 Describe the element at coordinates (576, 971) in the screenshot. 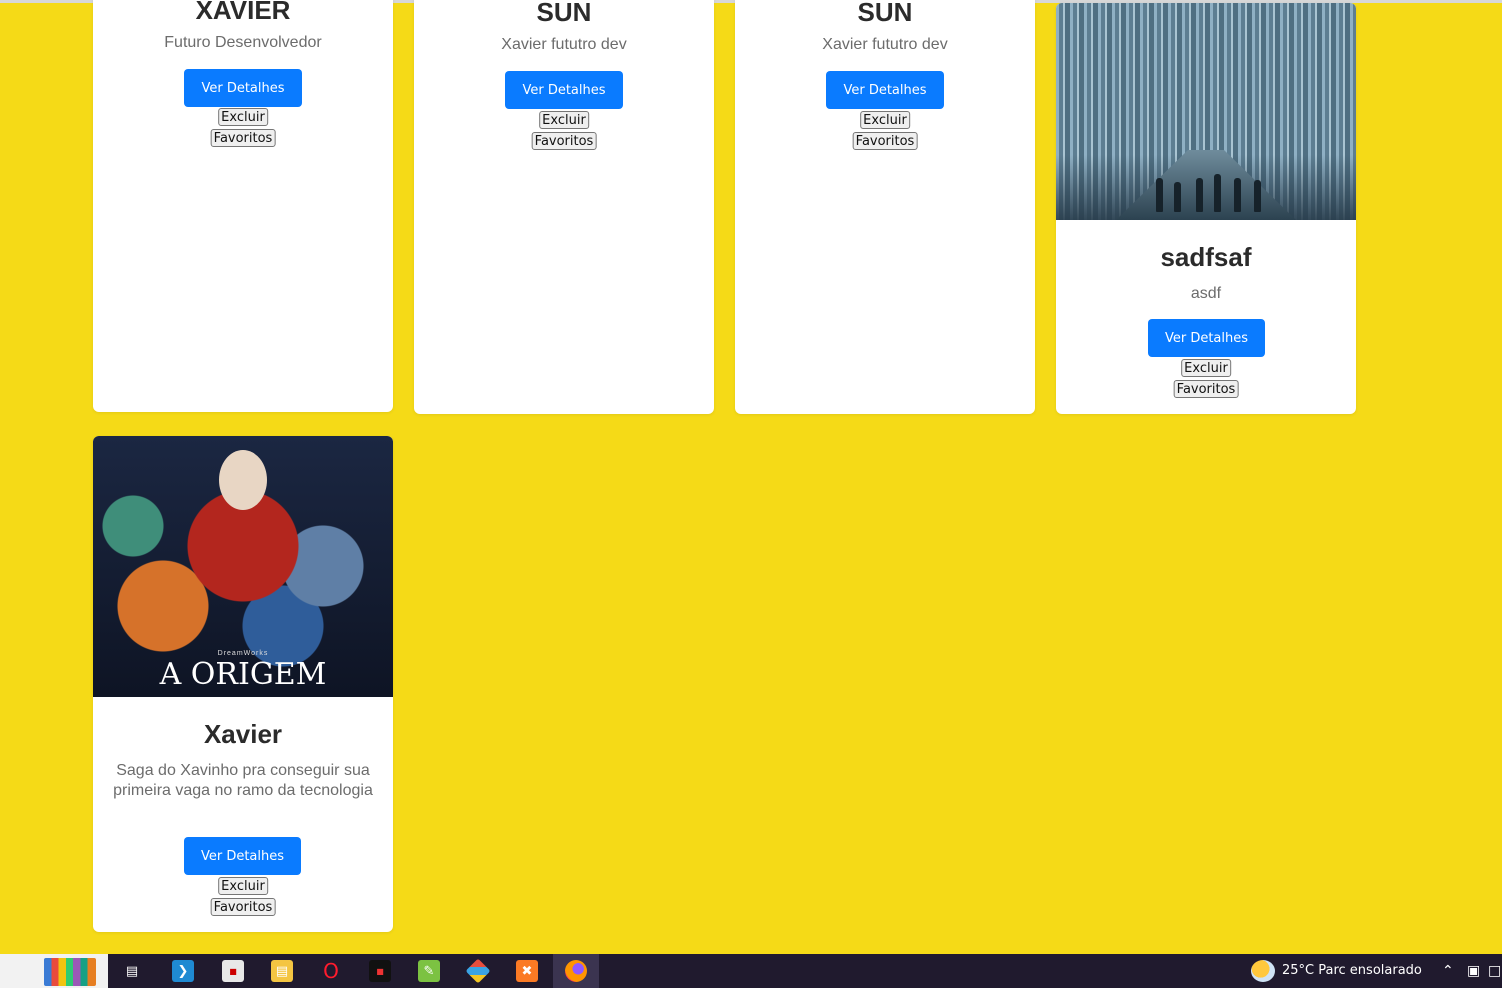

I see `firefox-icon` at that location.